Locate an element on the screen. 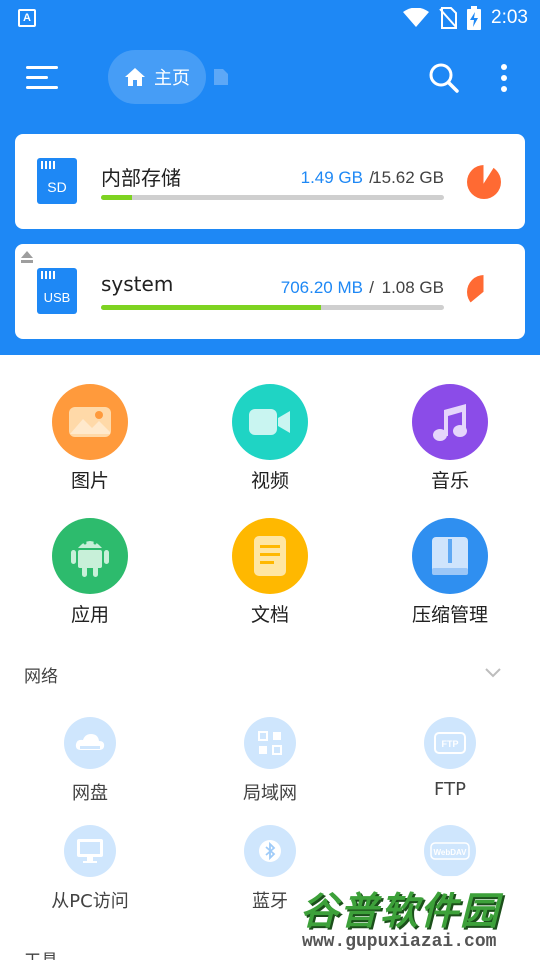 The width and height of the screenshot is (540, 960). category-label: 文档 is located at coordinates (269, 615).